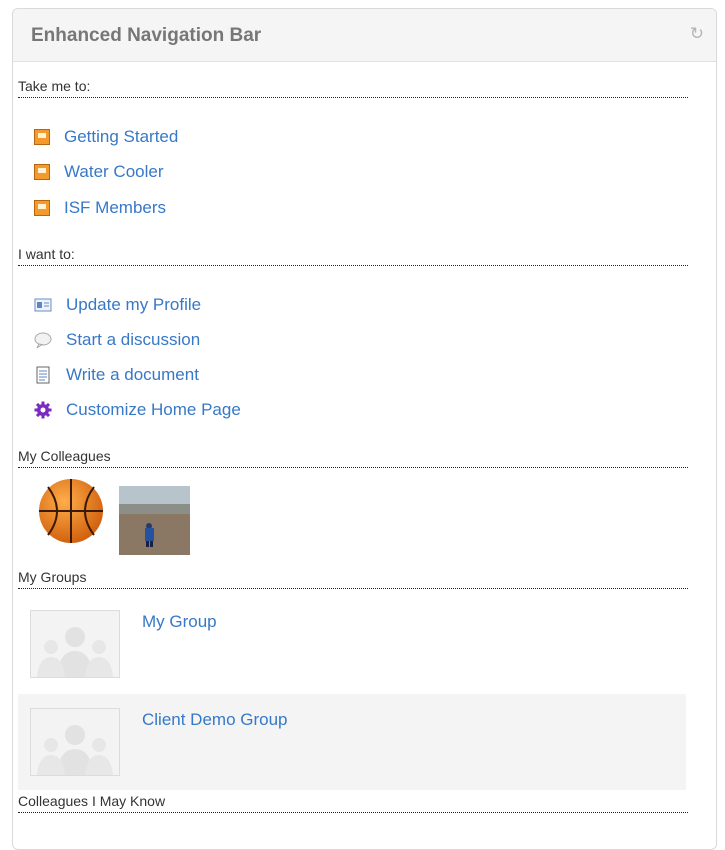  What do you see at coordinates (121, 136) in the screenshot?
I see `link-label: Getting Started` at bounding box center [121, 136].